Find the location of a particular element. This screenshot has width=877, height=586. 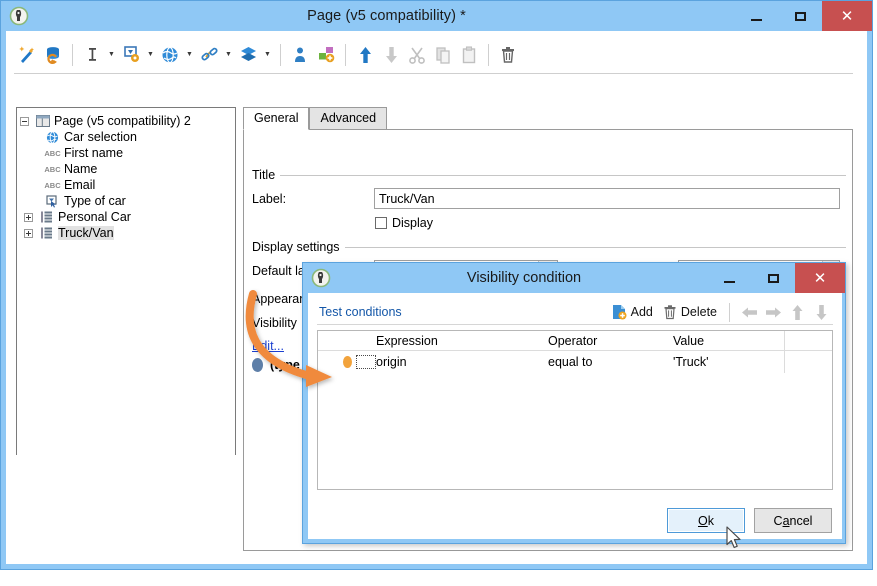

collapse-toggle-icon is located at coordinates (24, 121).